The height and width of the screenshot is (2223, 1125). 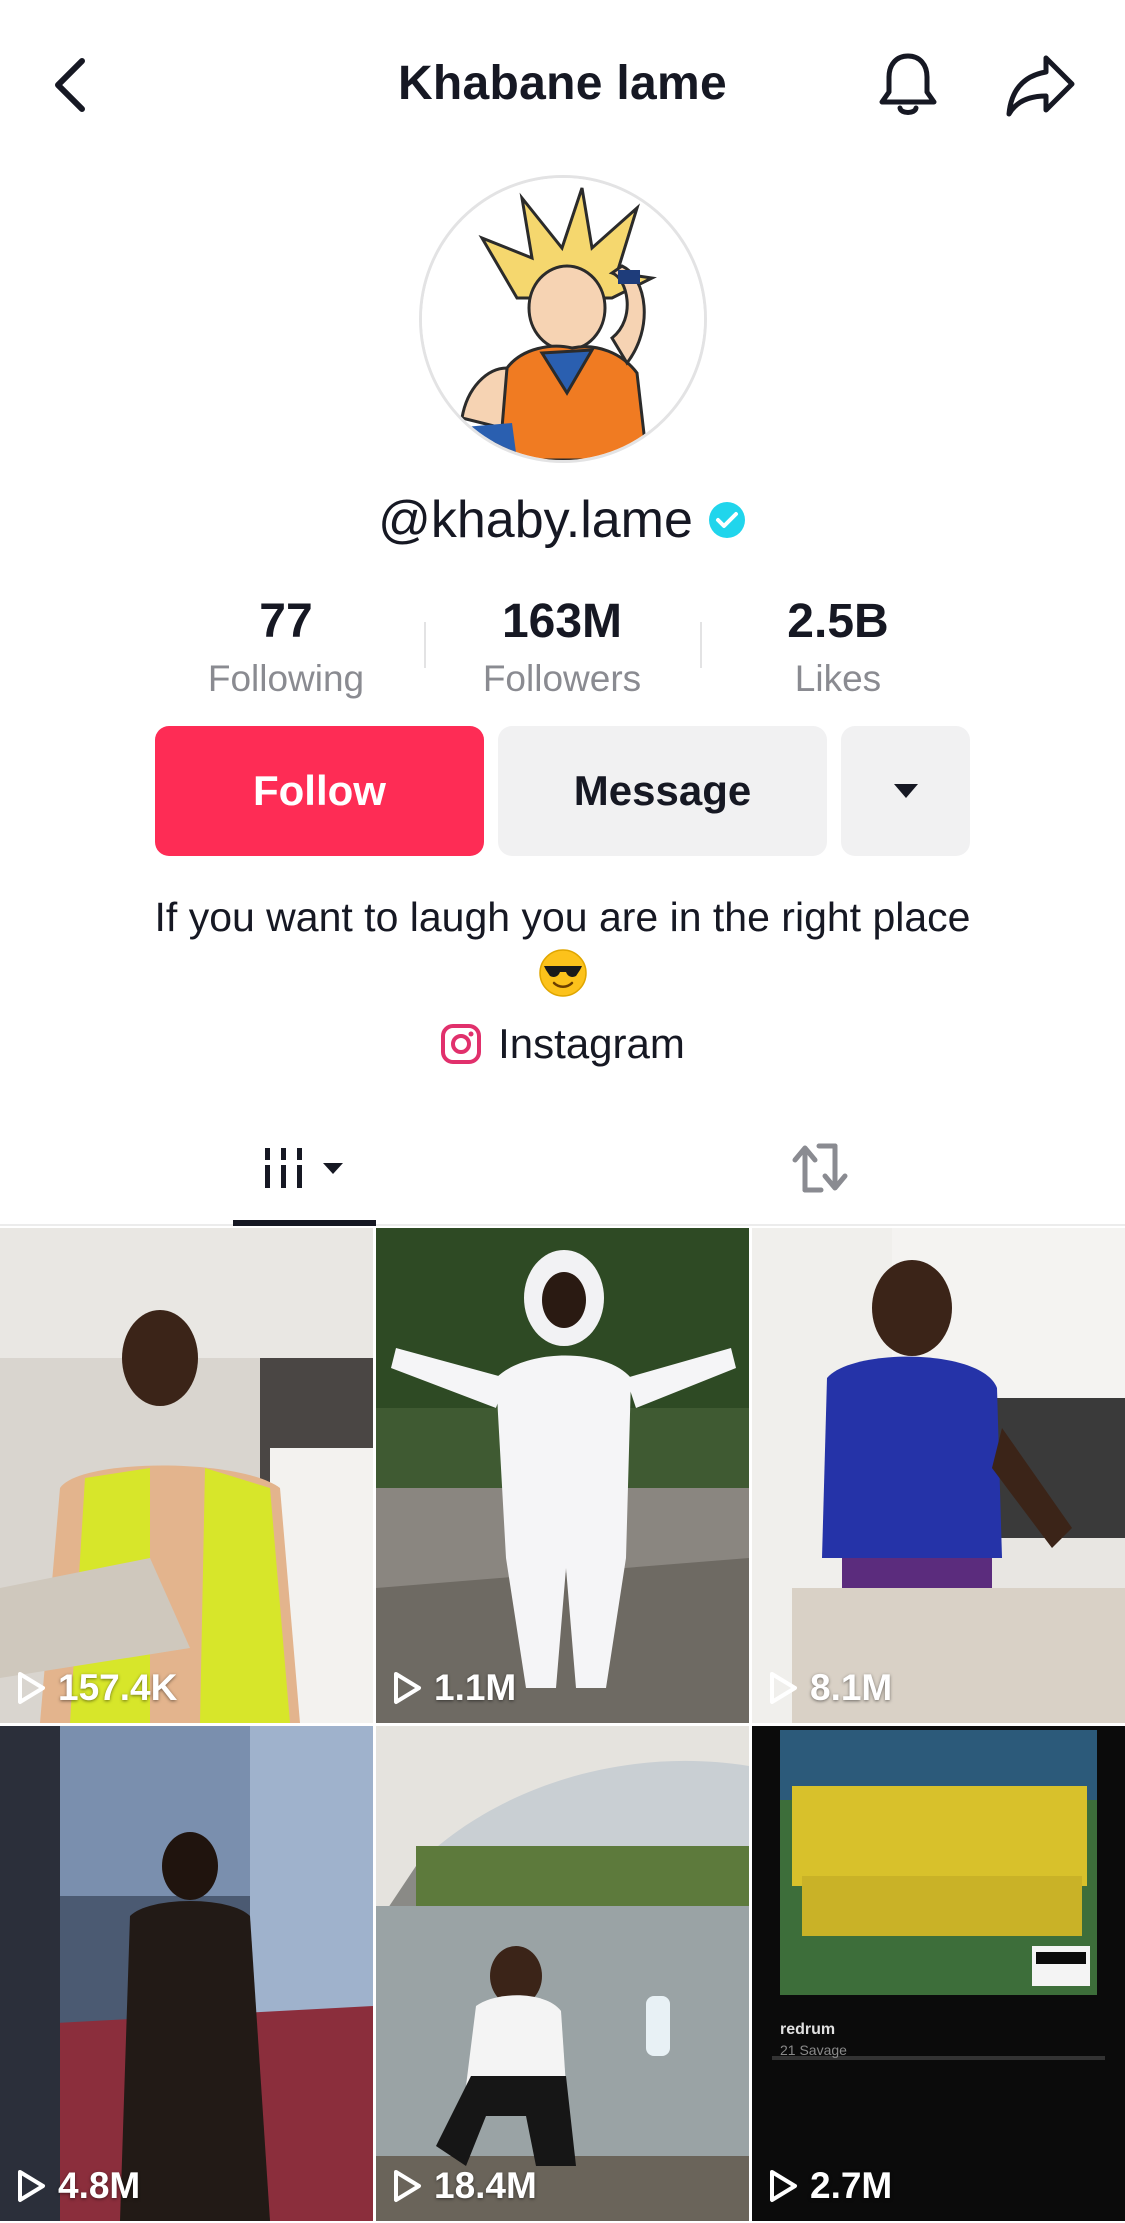 I want to click on profile-actions: Follow Message, so click(x=562, y=791).